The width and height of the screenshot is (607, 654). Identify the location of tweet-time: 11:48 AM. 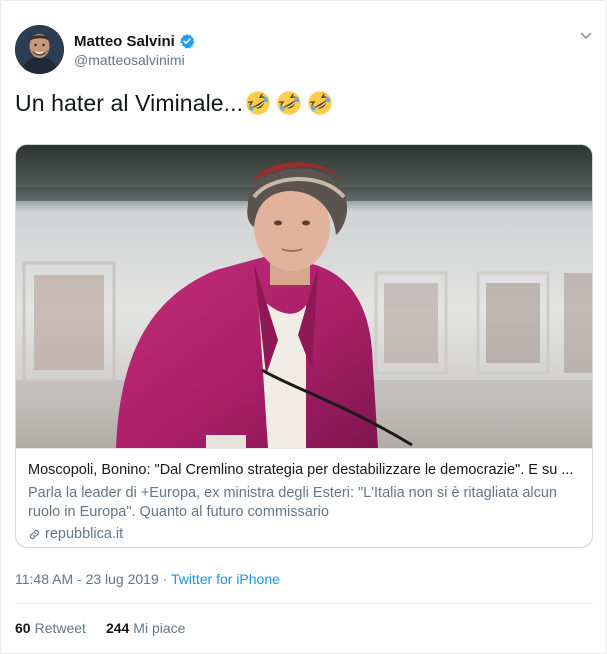
(44, 579).